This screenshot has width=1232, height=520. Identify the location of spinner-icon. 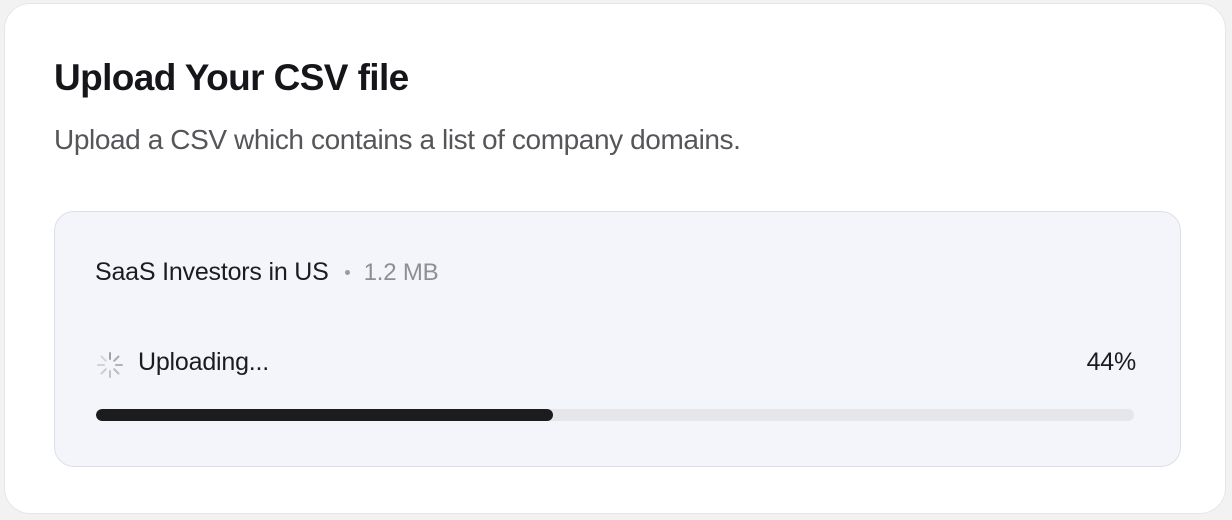
(110, 365).